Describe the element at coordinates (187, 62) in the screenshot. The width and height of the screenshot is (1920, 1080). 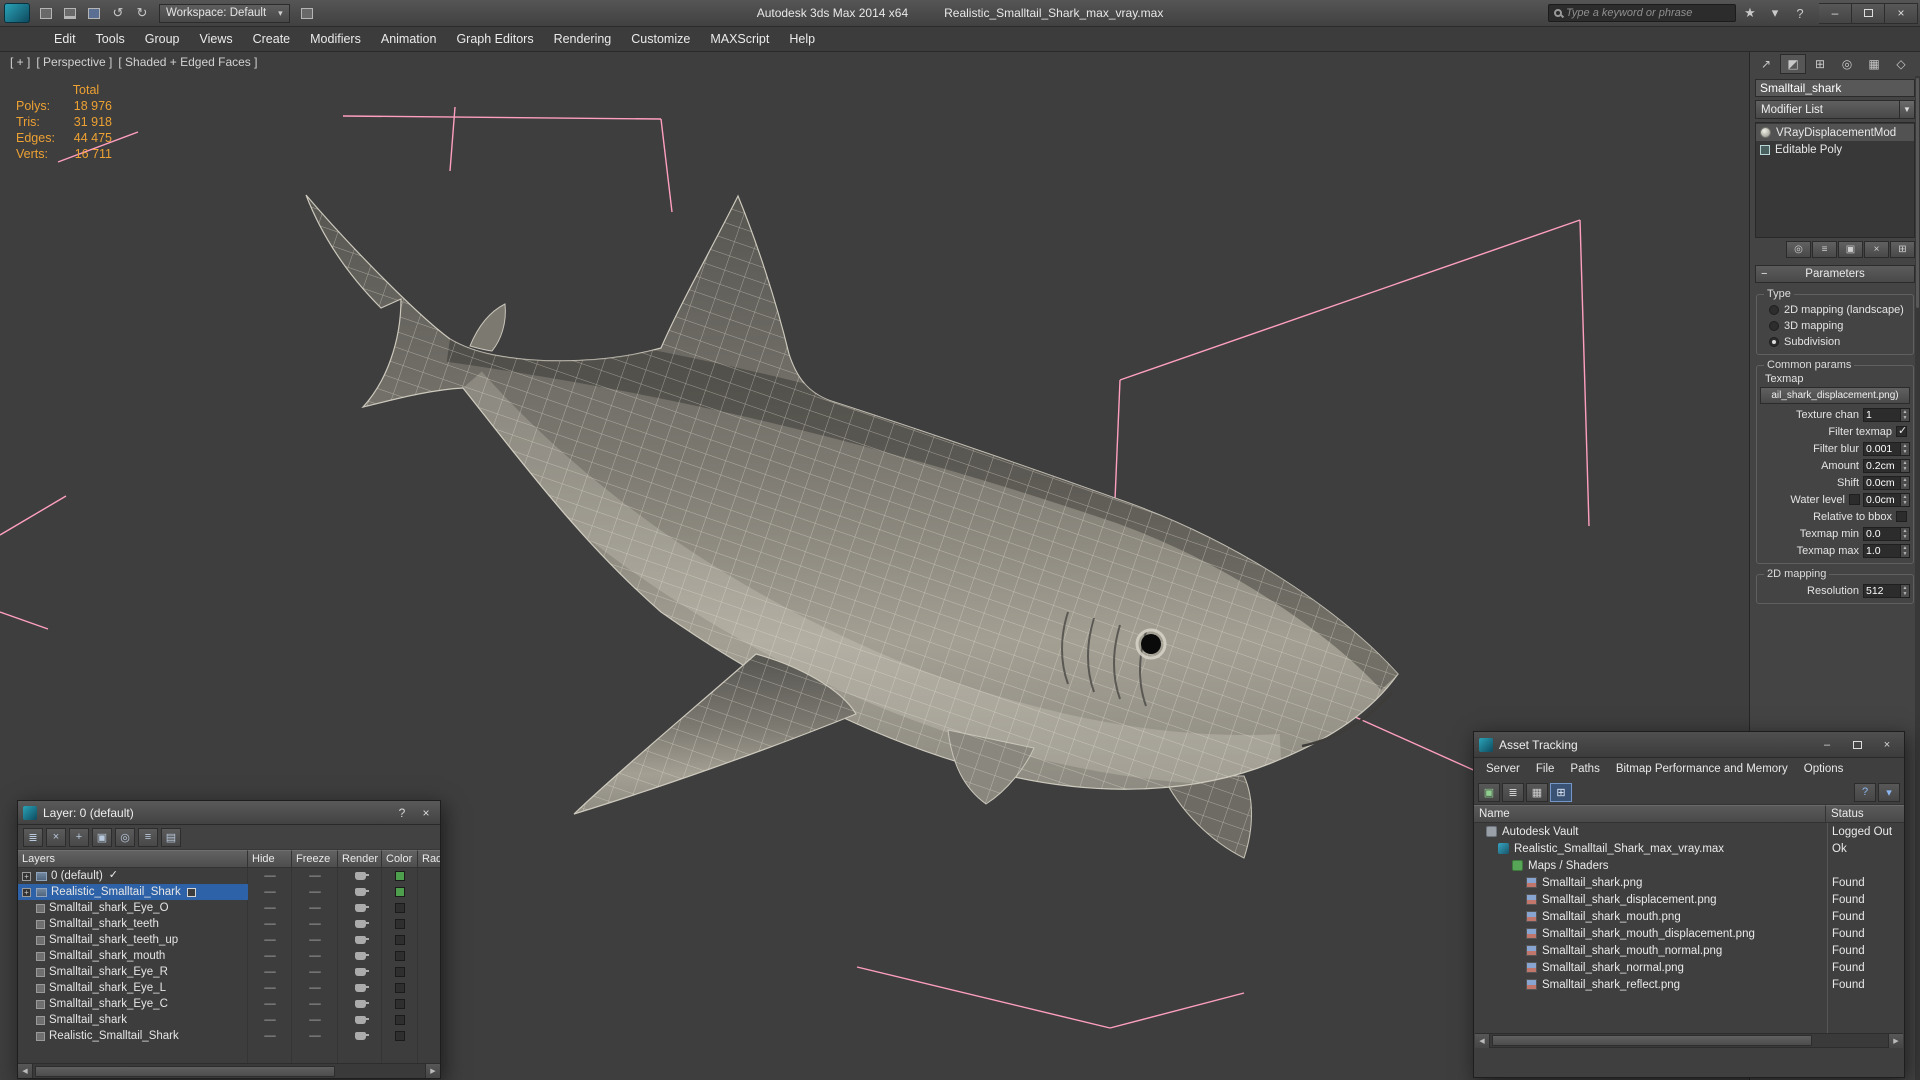
I see `viewport-label-part: [ Shaded + Edged Faces ]` at that location.